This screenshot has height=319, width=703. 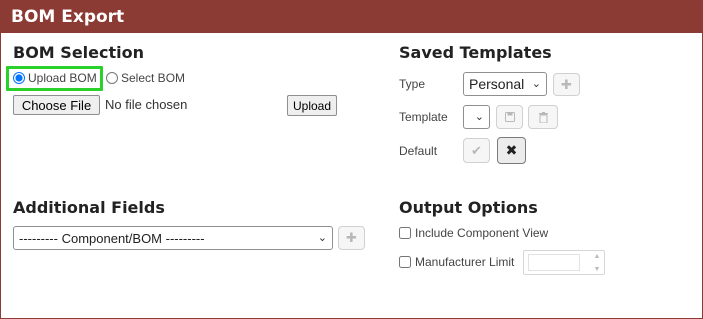 I want to click on additional-fields-title: Additional Fields, so click(x=89, y=207).